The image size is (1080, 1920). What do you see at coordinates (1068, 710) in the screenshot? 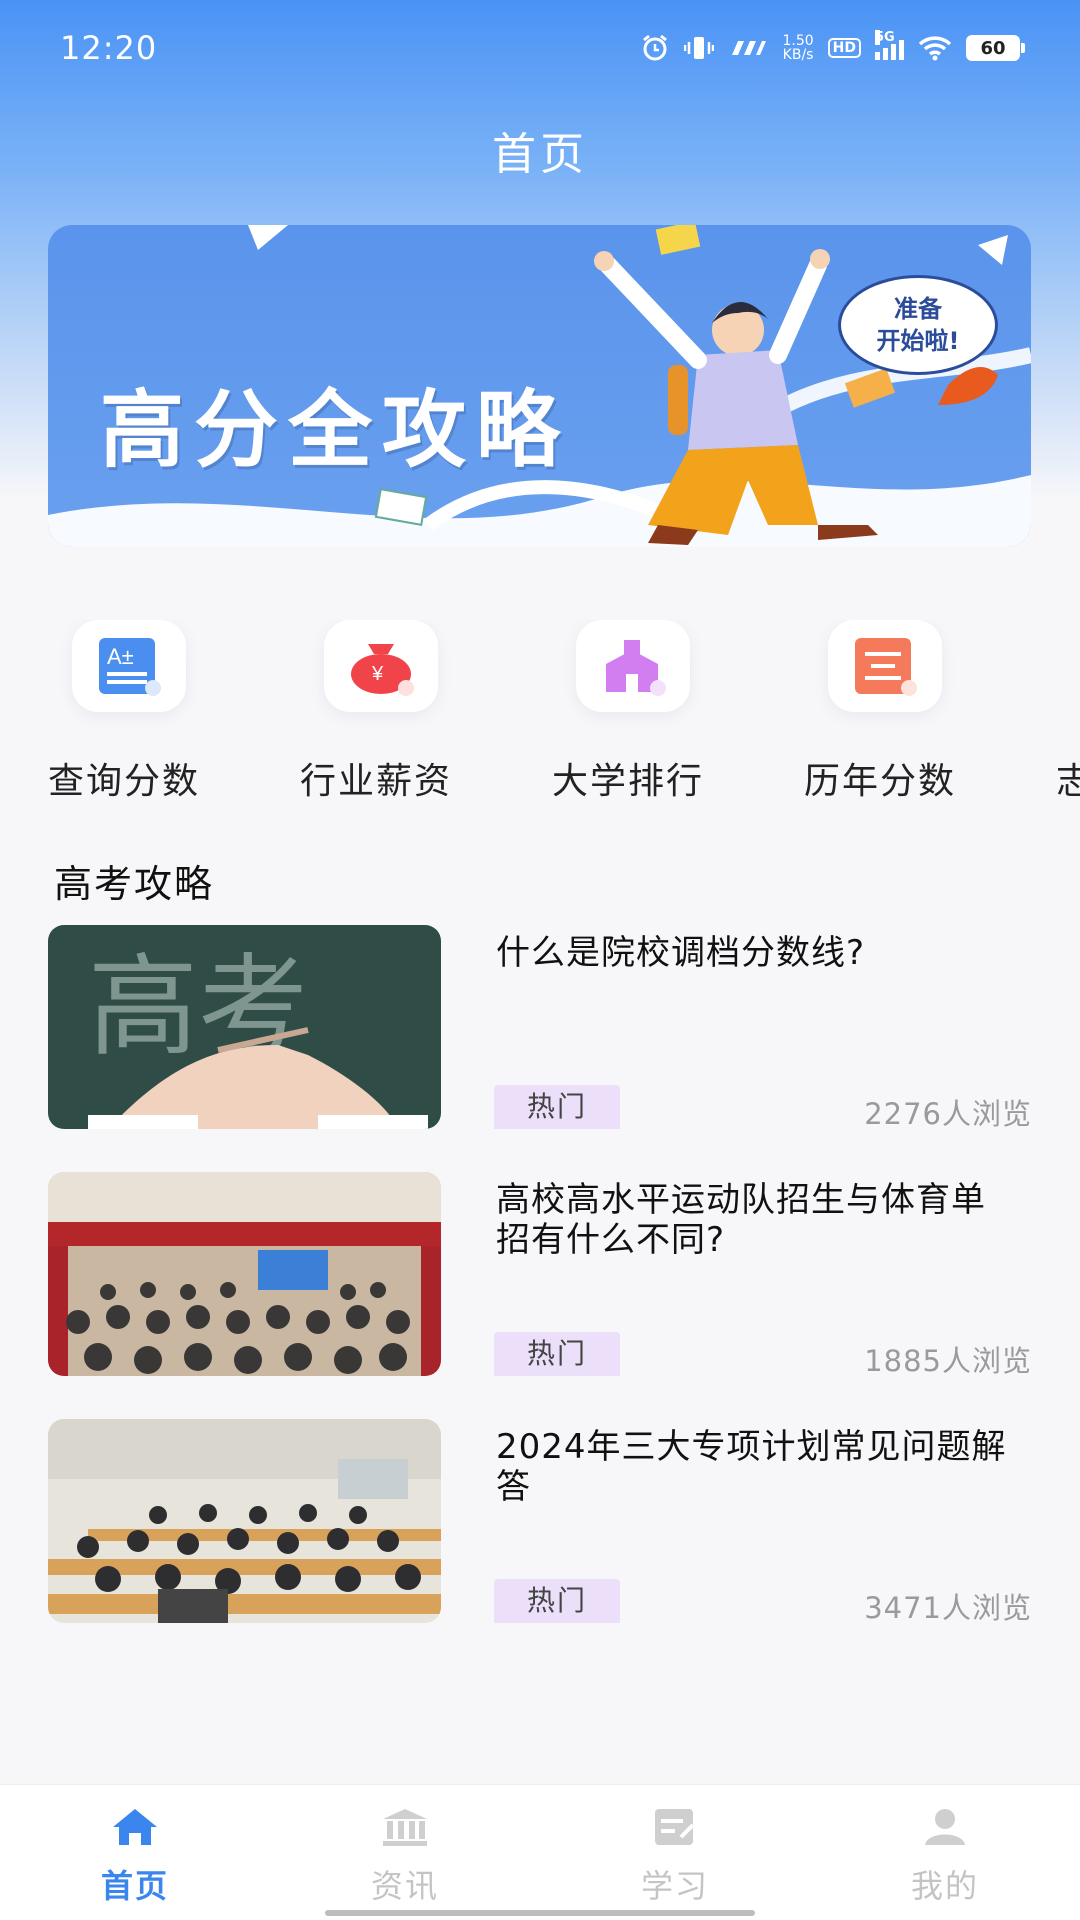
I see `quick-menu-item-partial: 志` at bounding box center [1068, 710].